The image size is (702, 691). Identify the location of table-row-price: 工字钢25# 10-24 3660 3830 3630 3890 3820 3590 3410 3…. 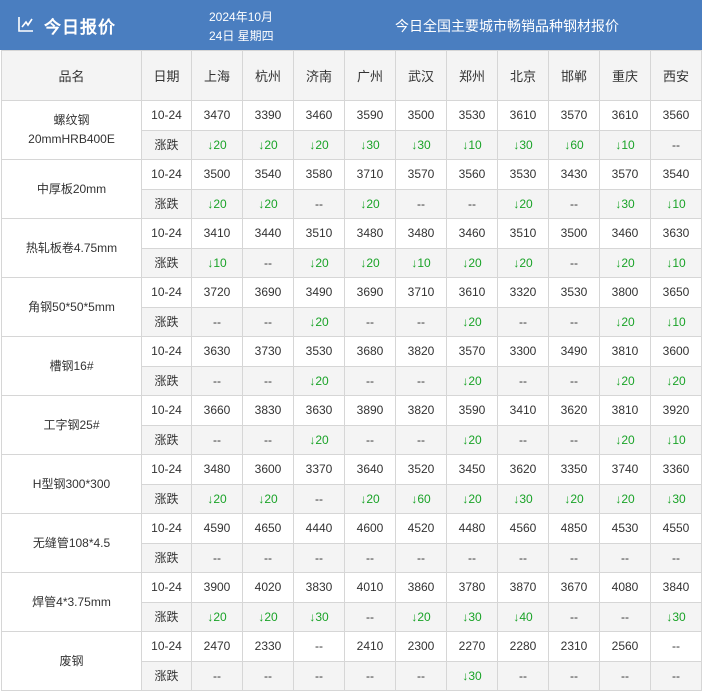
(351, 425).